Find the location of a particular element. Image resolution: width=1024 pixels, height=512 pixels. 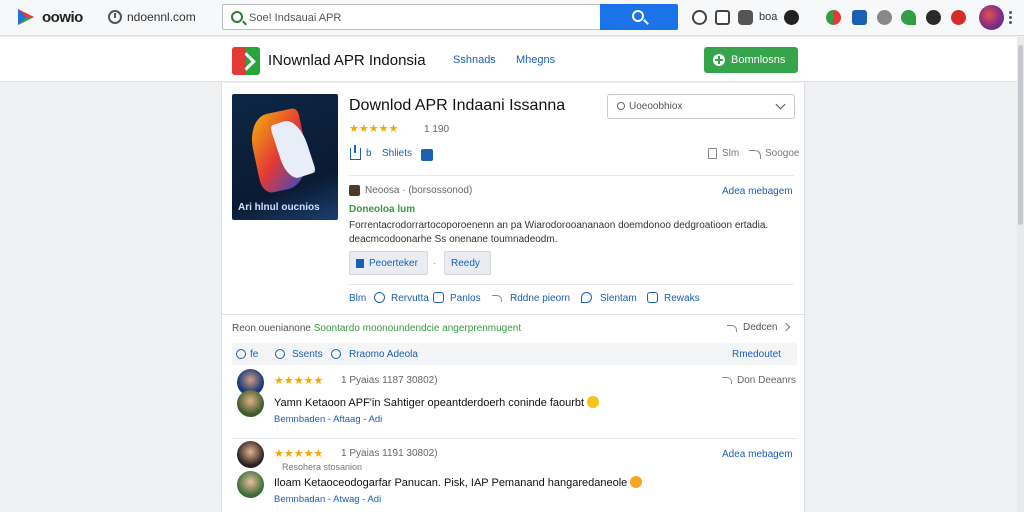

share-link: Shliets is located at coordinates (397, 153).